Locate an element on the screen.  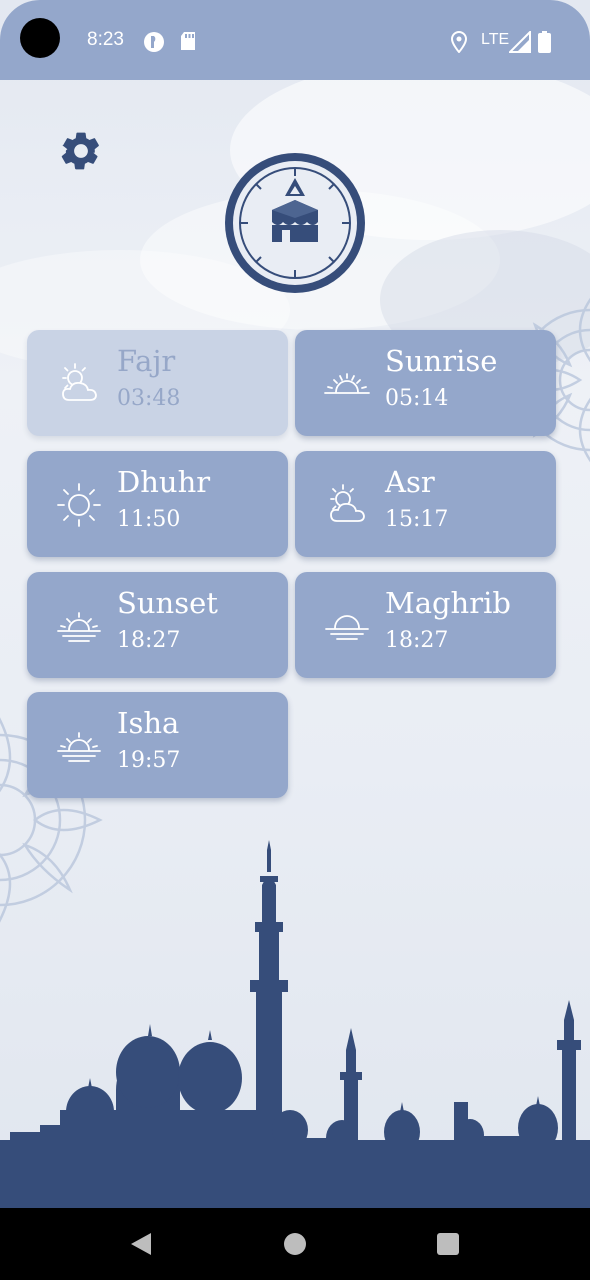
recents-icon is located at coordinates (448, 1244).